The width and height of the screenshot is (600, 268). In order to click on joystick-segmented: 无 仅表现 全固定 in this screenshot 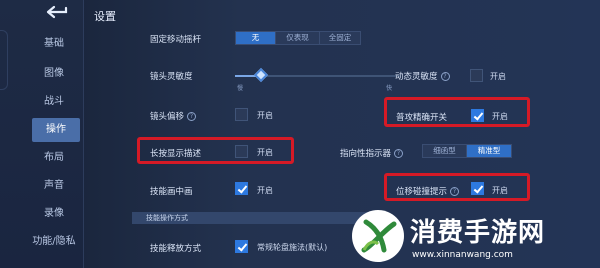, I will do `click(298, 38)`.